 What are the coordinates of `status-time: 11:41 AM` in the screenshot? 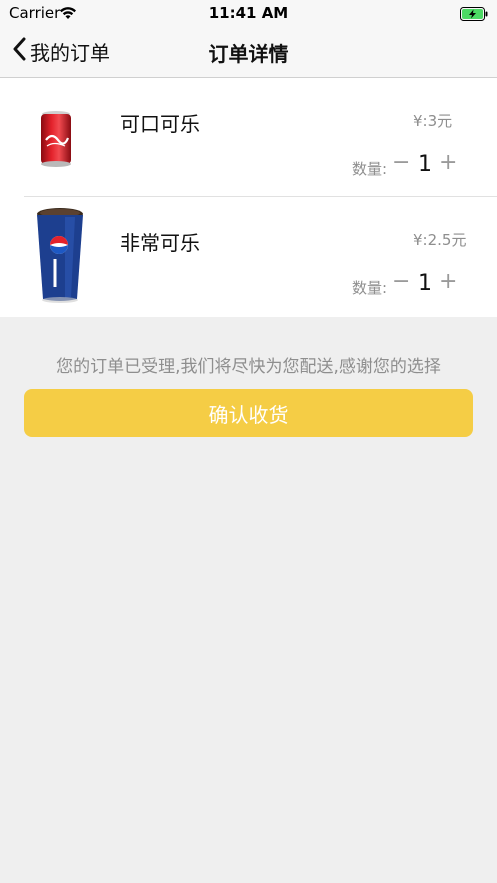 It's located at (248, 13).